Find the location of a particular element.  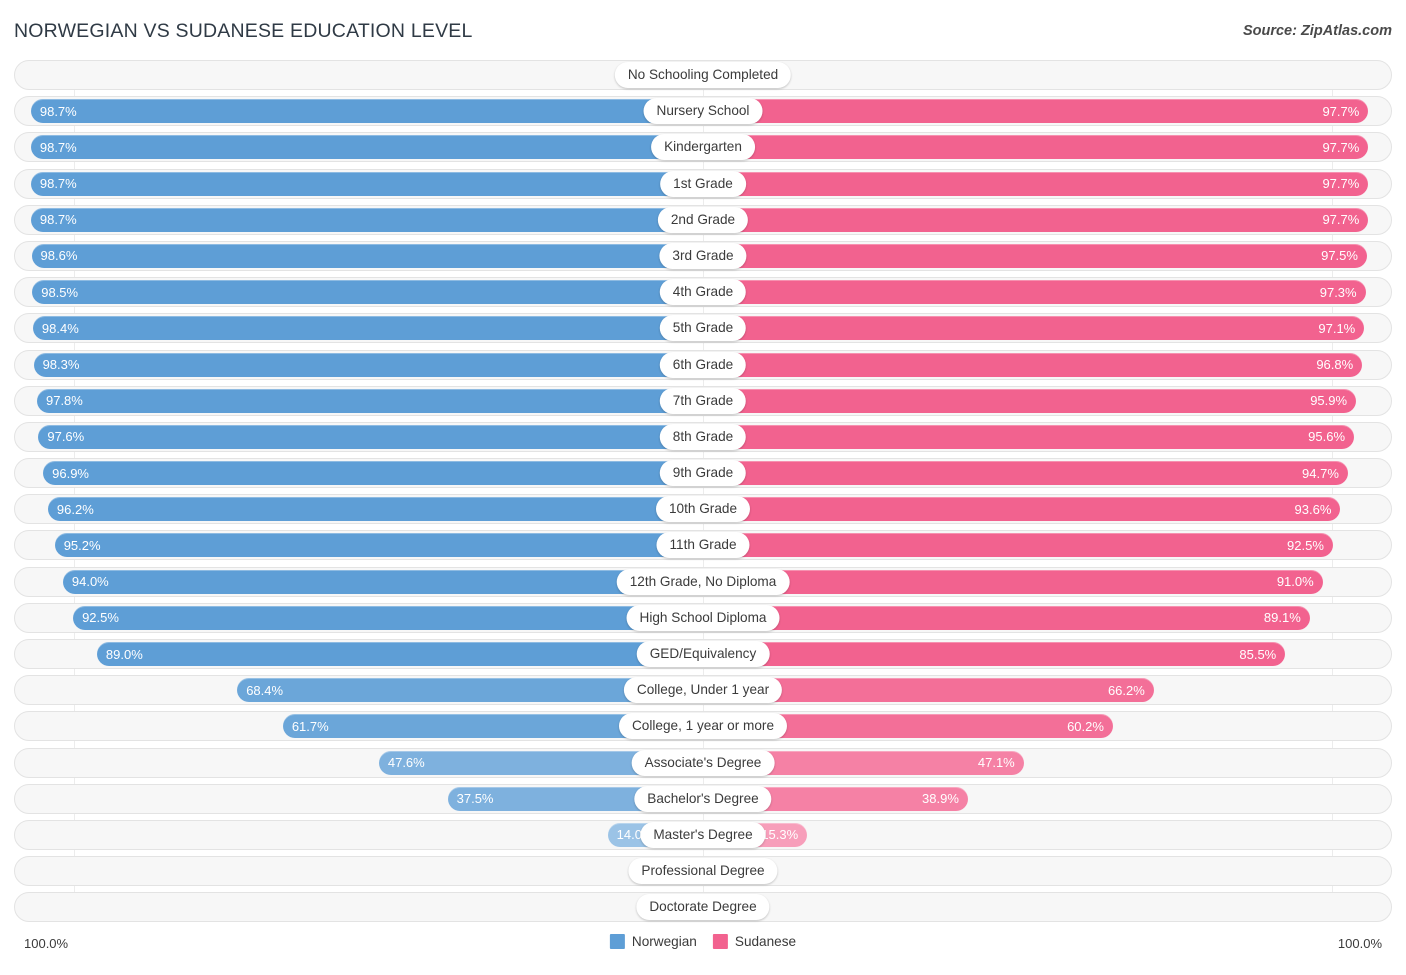

category-label: 9th Grade is located at coordinates (703, 473).